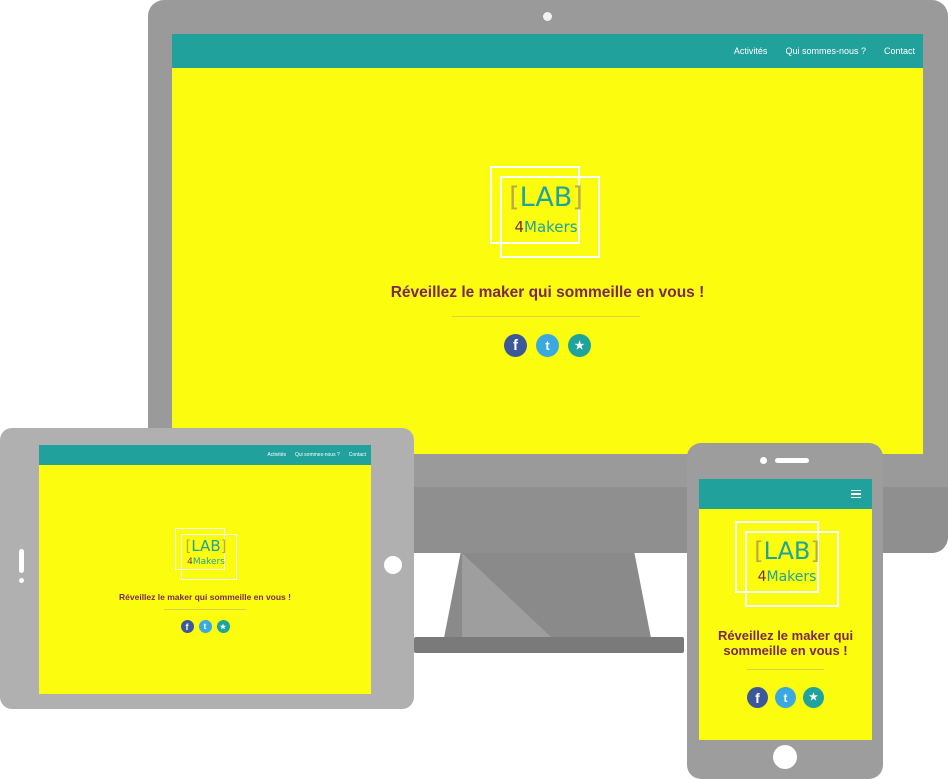 This screenshot has width=948, height=779. What do you see at coordinates (785, 494) in the screenshot?
I see `phone-navbar` at bounding box center [785, 494].